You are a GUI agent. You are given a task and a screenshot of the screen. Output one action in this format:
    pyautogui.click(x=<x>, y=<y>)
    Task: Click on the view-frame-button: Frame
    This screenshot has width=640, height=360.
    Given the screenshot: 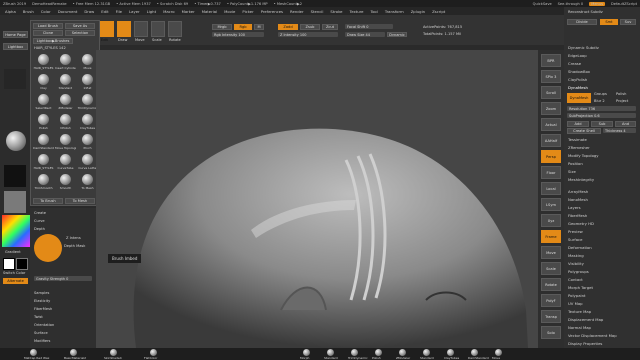 What is the action you would take?
    pyautogui.click(x=551, y=236)
    